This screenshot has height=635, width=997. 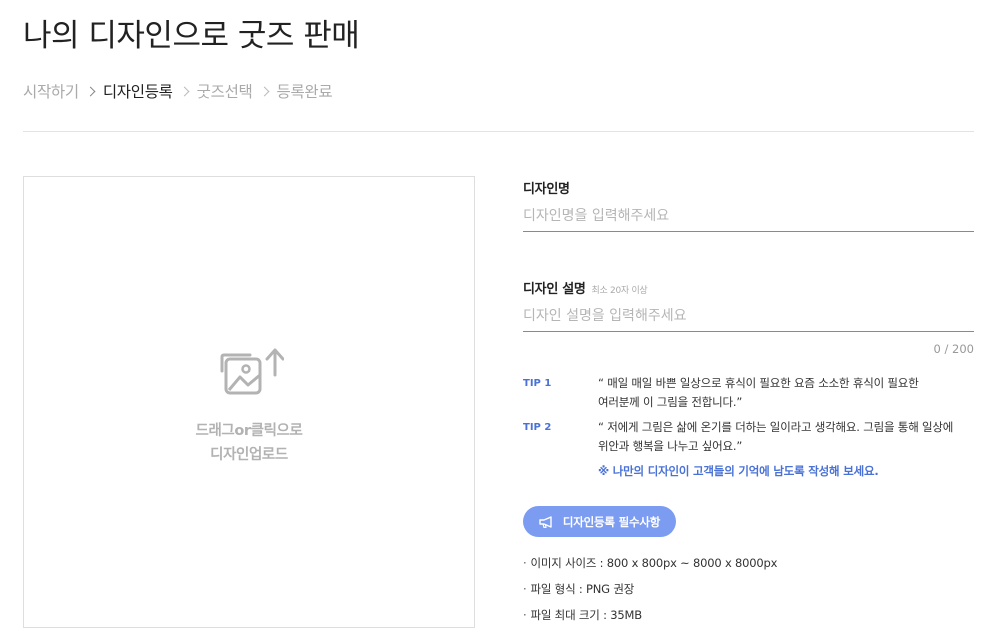 I want to click on spec-text: 파일 형식 : PNG 권장, so click(x=582, y=589).